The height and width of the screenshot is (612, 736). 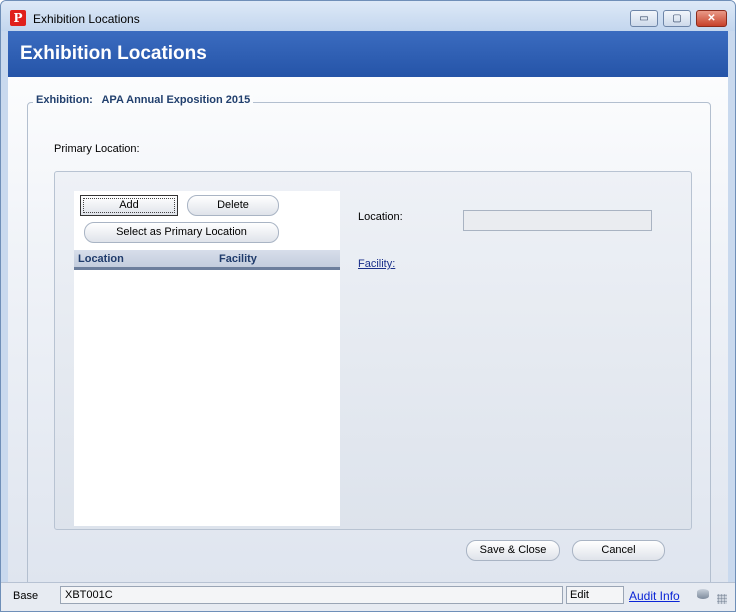 I want to click on cancel-button: Cancel, so click(x=618, y=550).